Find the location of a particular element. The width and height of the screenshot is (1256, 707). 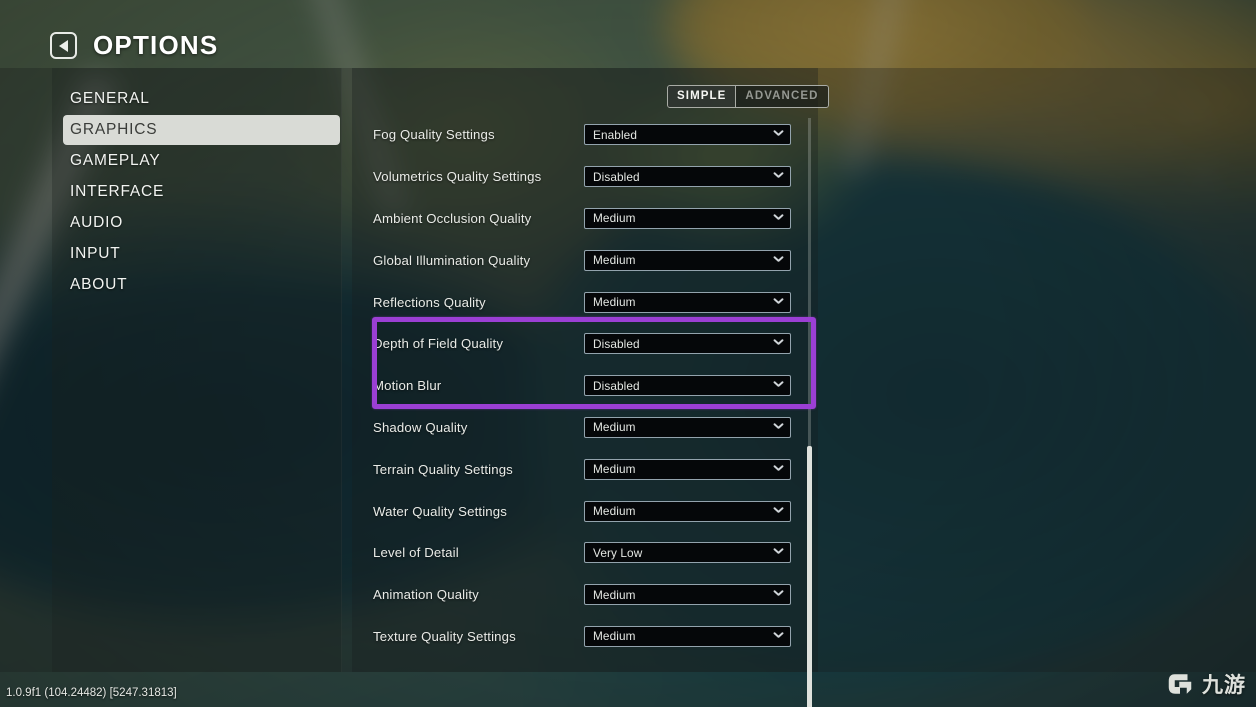

setting-row: Shadow Quality Medium is located at coordinates (585, 428).